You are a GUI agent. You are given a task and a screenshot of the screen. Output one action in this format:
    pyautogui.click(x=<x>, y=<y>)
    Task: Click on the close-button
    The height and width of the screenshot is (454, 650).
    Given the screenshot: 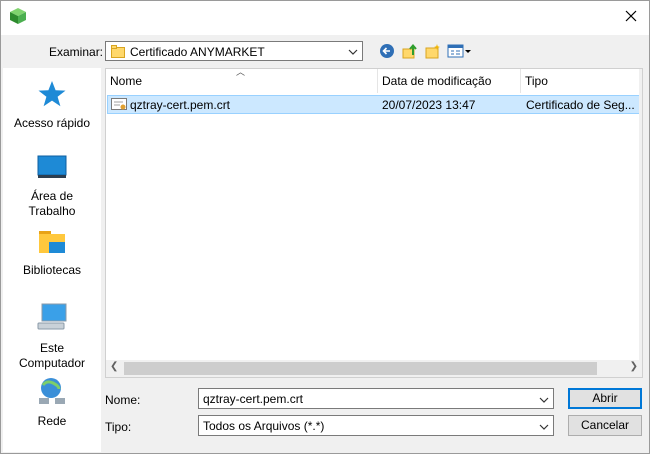 What is the action you would take?
    pyautogui.click(x=631, y=17)
    